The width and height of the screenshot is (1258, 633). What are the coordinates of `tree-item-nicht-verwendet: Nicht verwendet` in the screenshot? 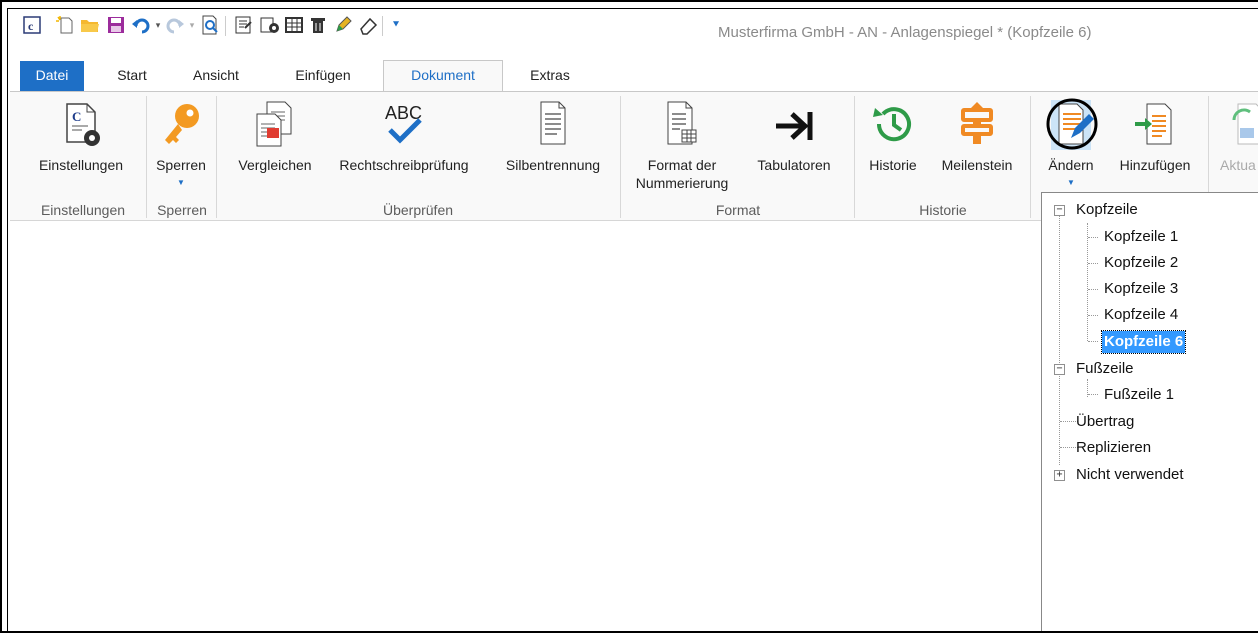 It's located at (1130, 475).